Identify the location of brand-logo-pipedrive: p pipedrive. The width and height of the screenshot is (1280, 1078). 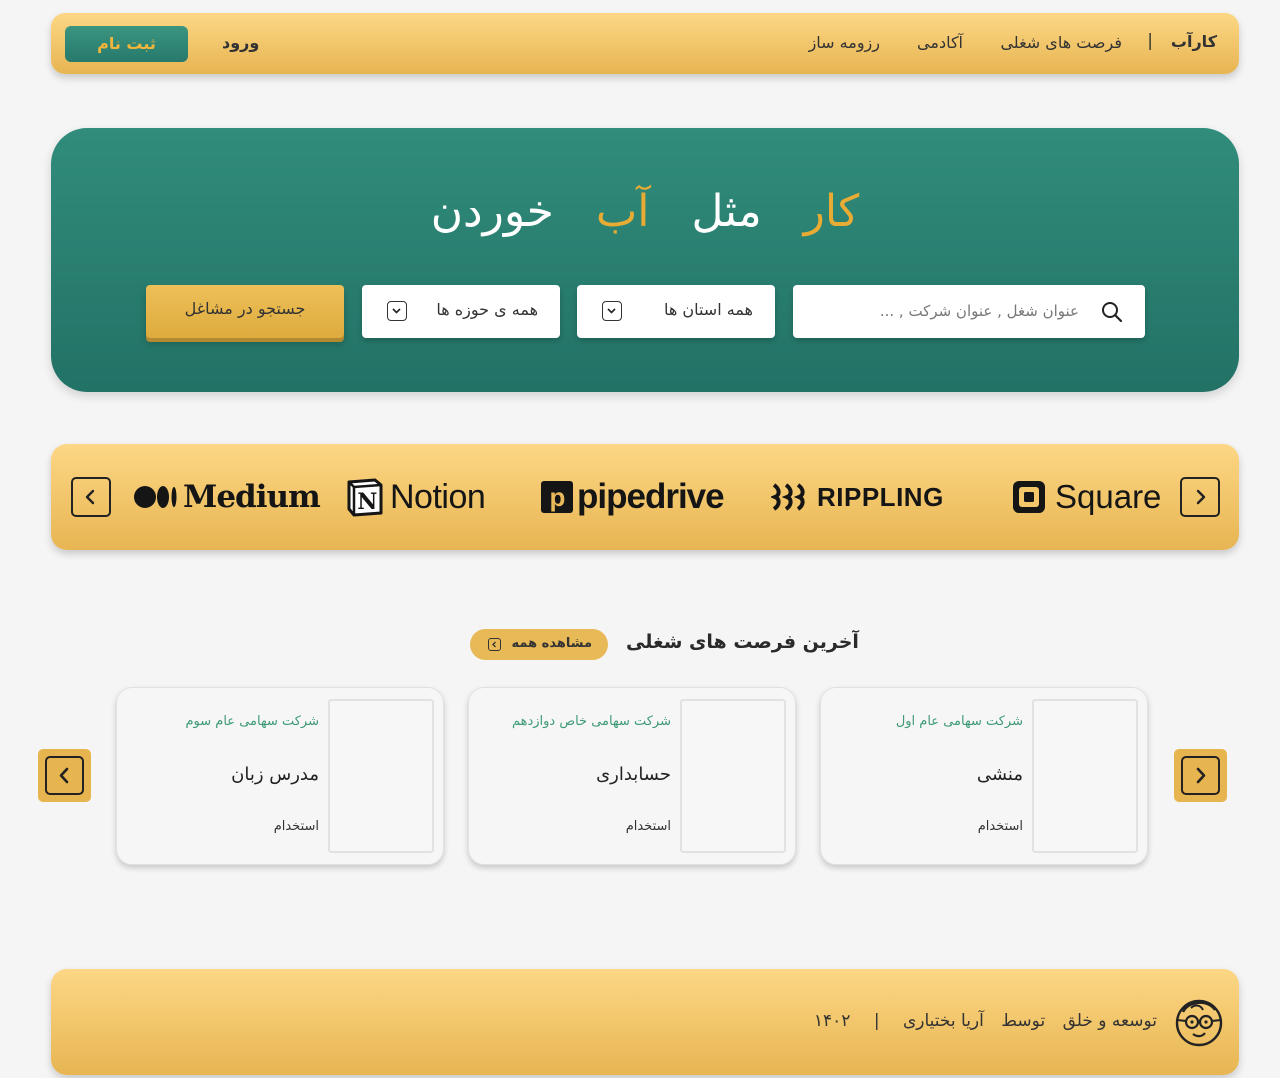
(632, 497).